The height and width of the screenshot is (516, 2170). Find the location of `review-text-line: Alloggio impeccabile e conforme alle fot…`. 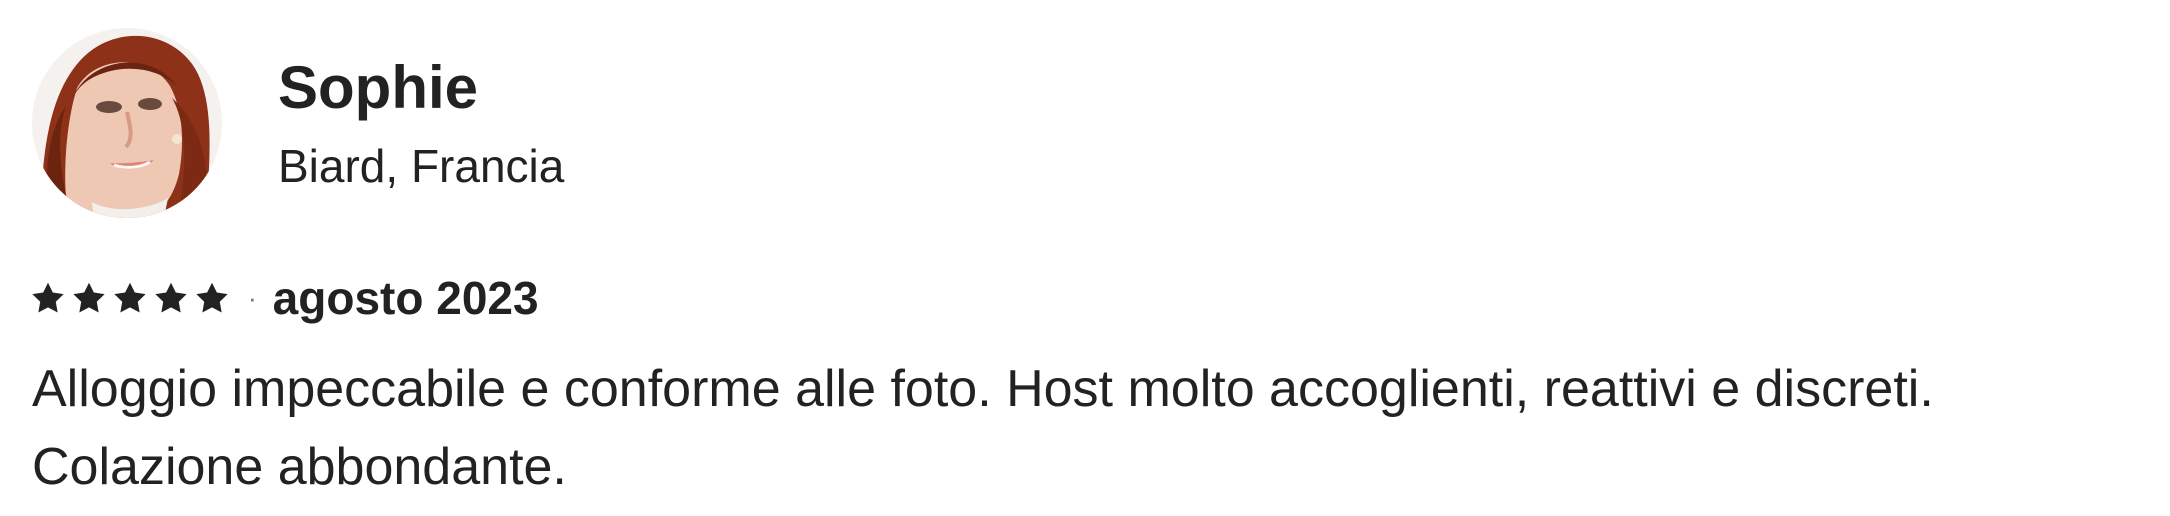

review-text-line: Alloggio impeccabile e conforme alle fot… is located at coordinates (983, 389).